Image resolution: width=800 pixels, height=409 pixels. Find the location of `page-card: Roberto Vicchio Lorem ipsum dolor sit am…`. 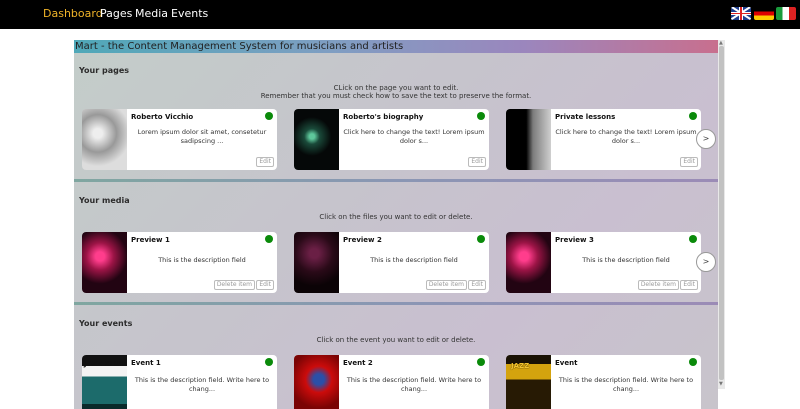

page-card: Roberto Vicchio Lorem ipsum dolor sit am… is located at coordinates (179, 139).